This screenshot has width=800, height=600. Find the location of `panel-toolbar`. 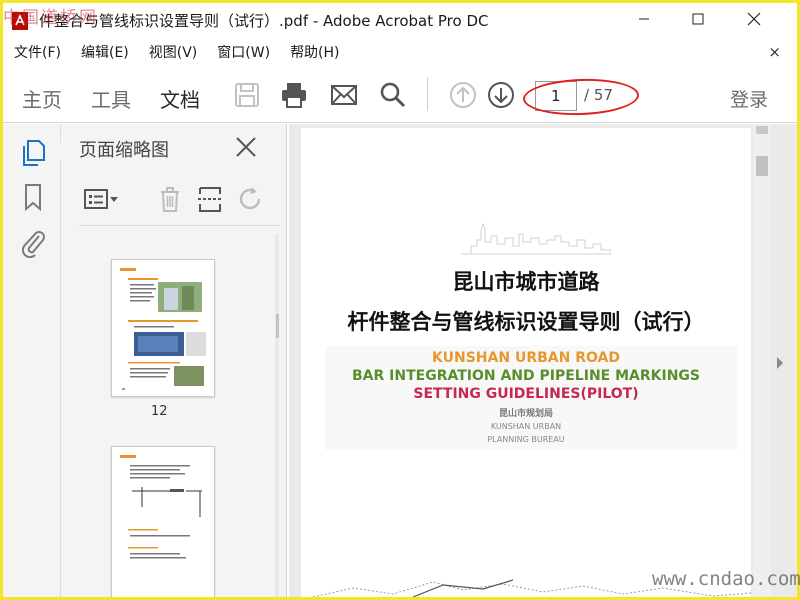

panel-toolbar is located at coordinates (179, 201).